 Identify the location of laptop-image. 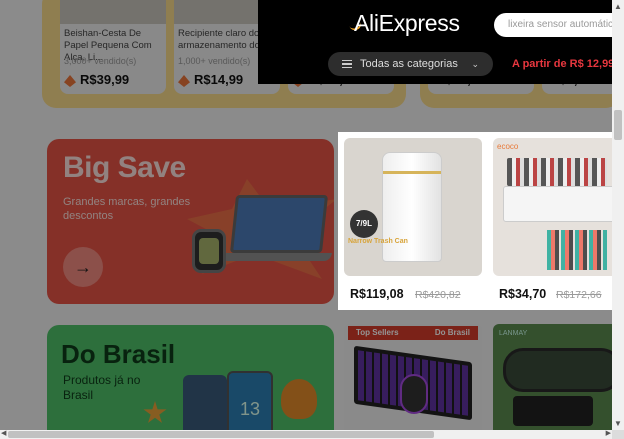
(279, 224).